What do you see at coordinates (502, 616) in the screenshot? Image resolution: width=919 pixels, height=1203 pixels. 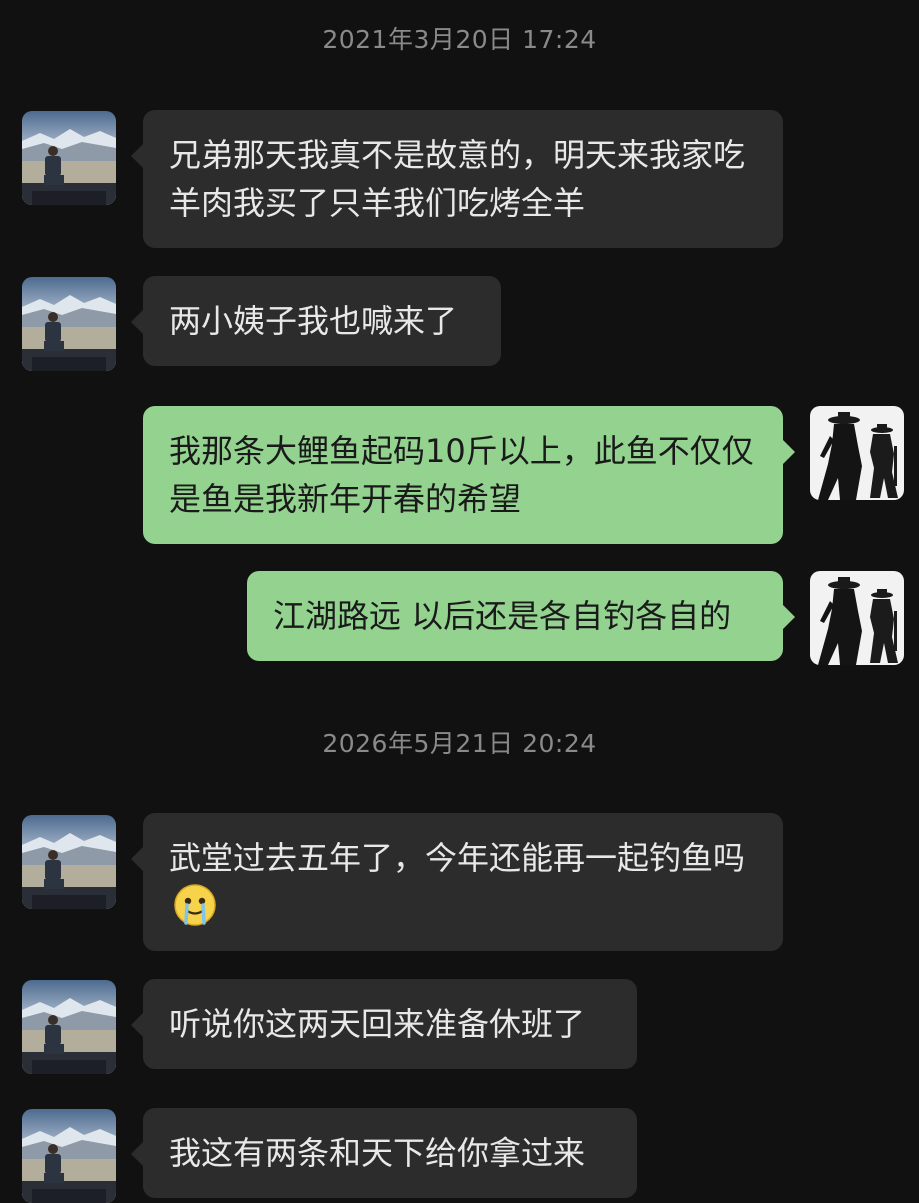 I see `message-text: 江湖路远 以后还是各自钓各自的` at bounding box center [502, 616].